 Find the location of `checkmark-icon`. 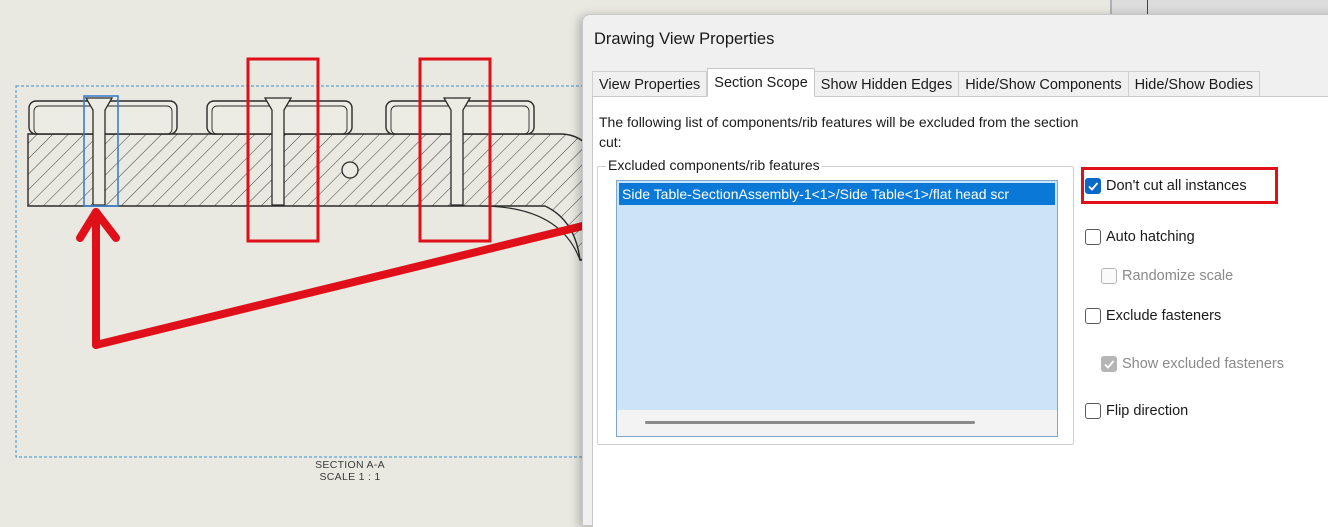

checkmark-icon is located at coordinates (1109, 364).